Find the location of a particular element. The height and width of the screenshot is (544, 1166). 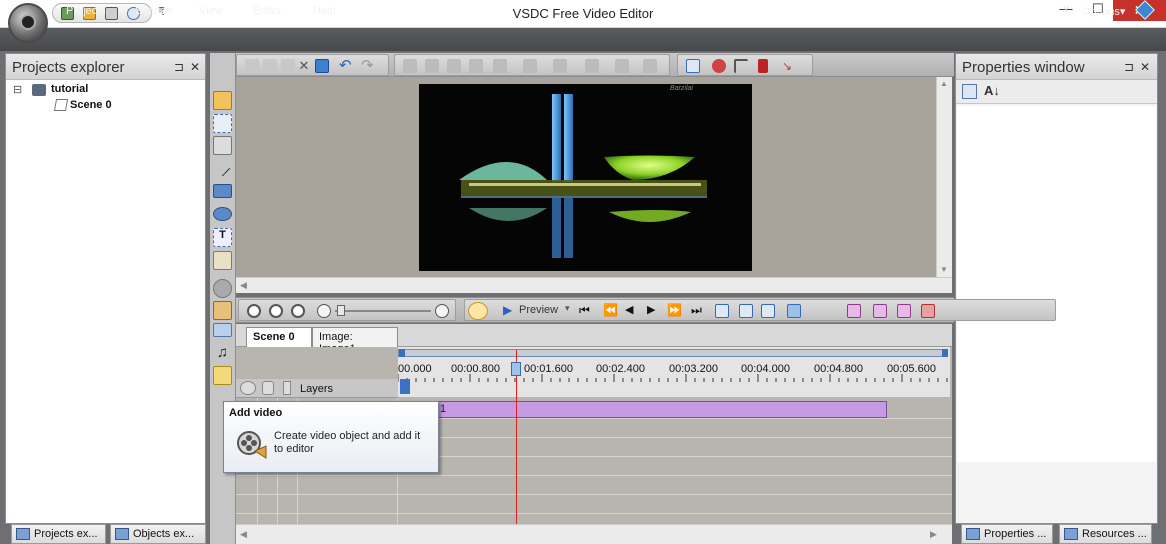

zoom-slider is located at coordinates (383, 311).